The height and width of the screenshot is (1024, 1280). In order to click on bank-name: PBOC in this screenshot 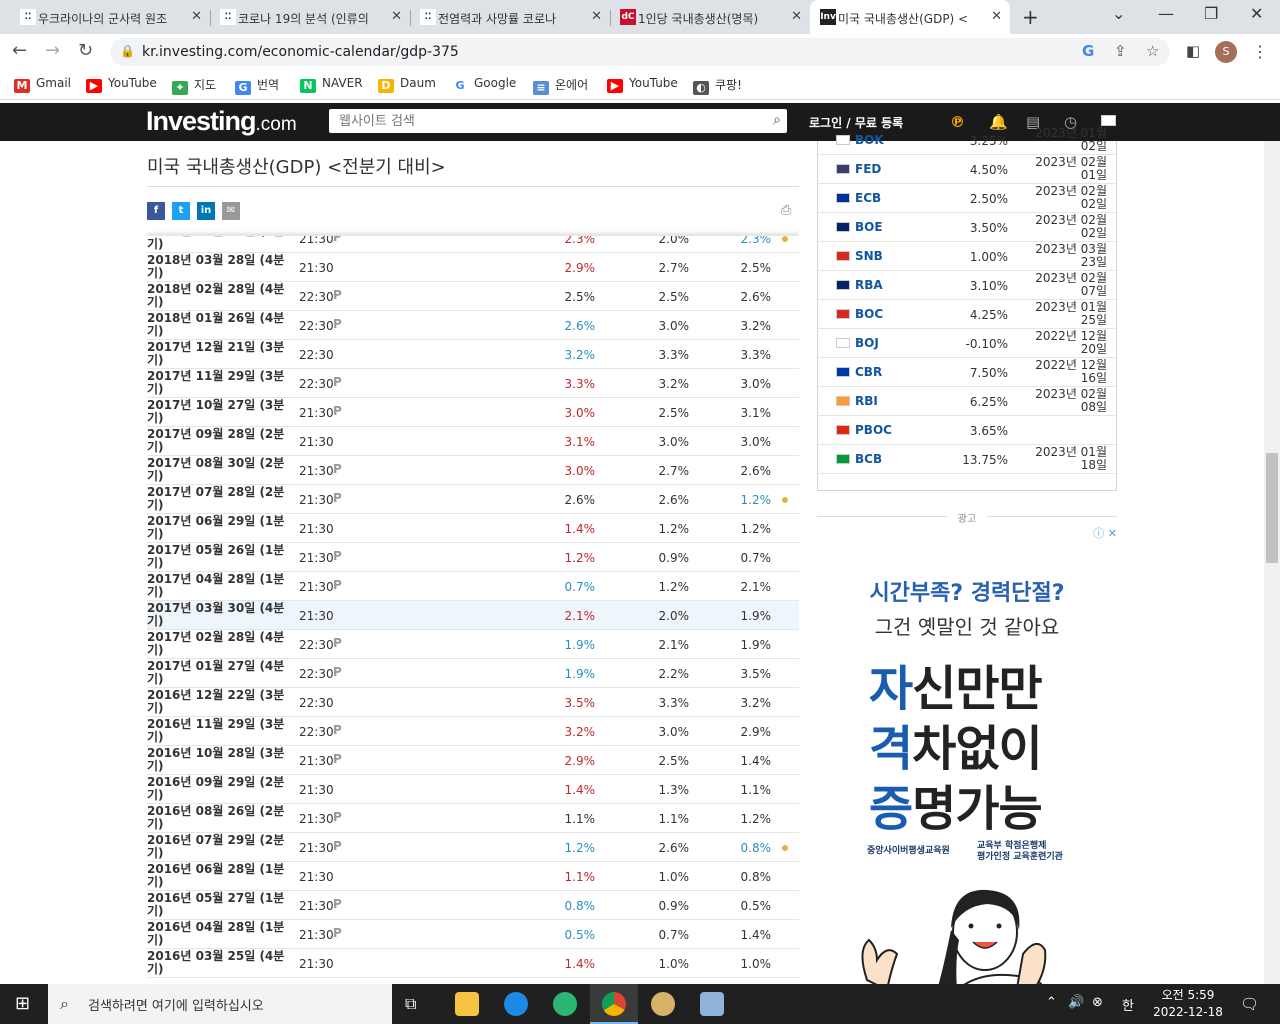, I will do `click(873, 430)`.